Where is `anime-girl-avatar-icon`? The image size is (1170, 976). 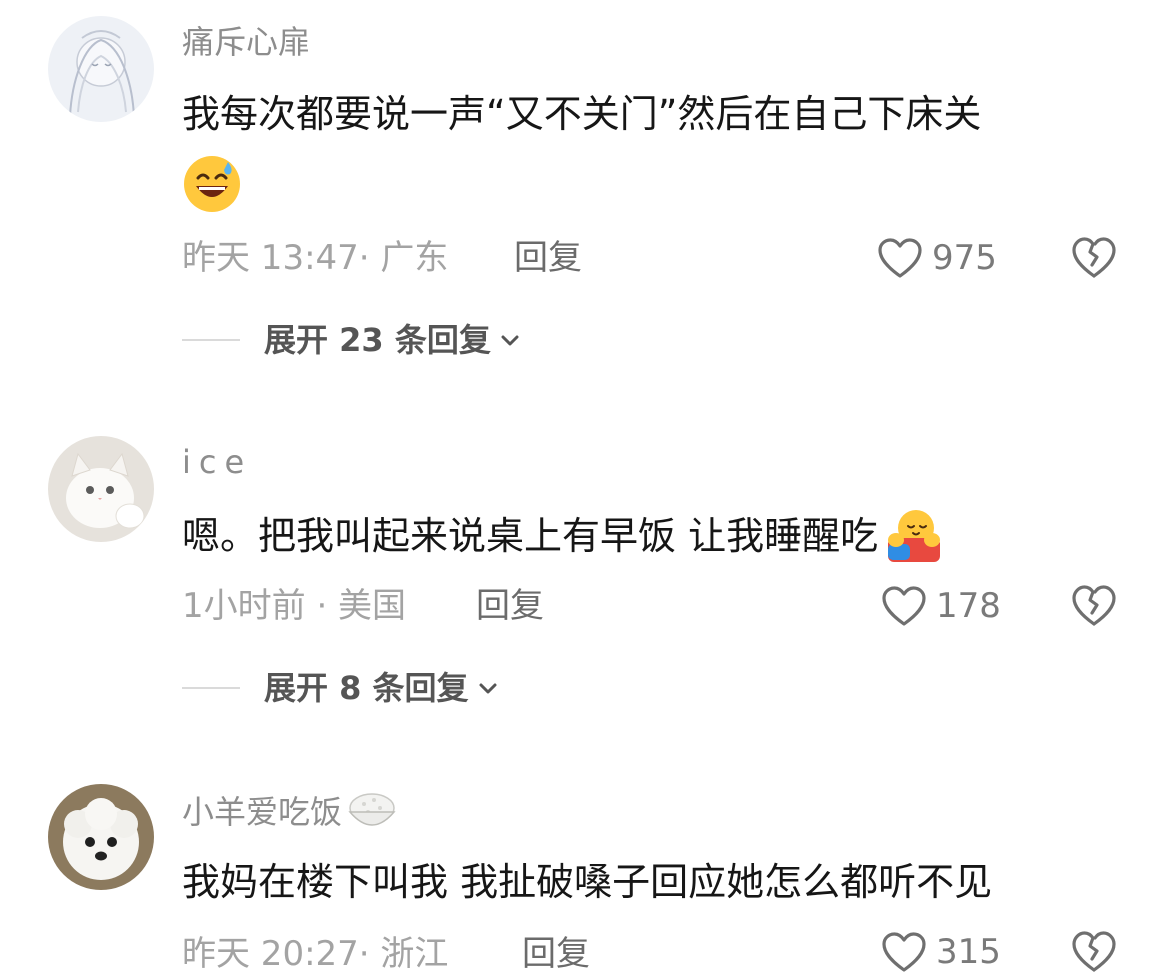
anime-girl-avatar-icon is located at coordinates (101, 69).